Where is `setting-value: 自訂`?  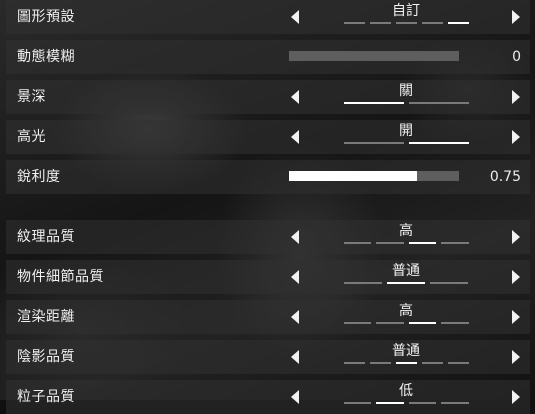
setting-value: 自訂 is located at coordinates (406, 11).